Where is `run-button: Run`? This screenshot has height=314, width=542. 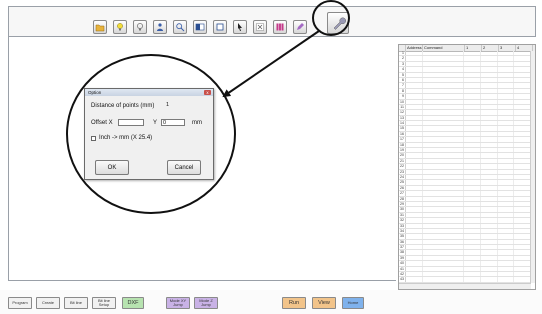
run-button: Run is located at coordinates (294, 303).